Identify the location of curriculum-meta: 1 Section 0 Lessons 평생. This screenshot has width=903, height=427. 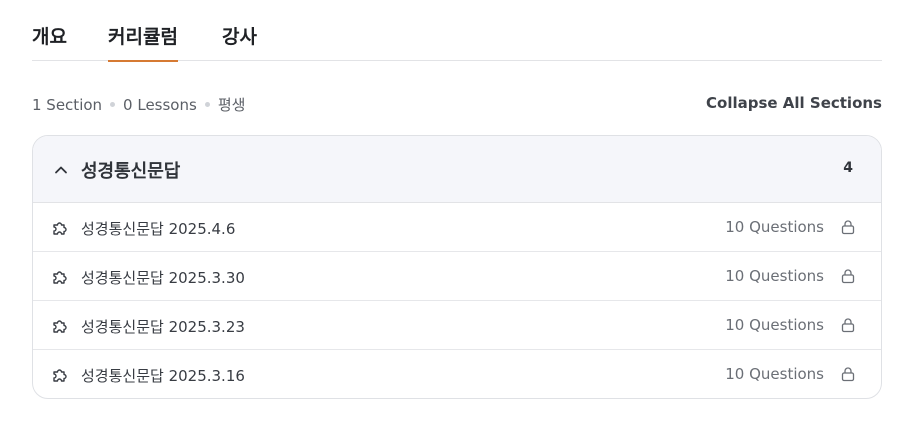
(138, 104).